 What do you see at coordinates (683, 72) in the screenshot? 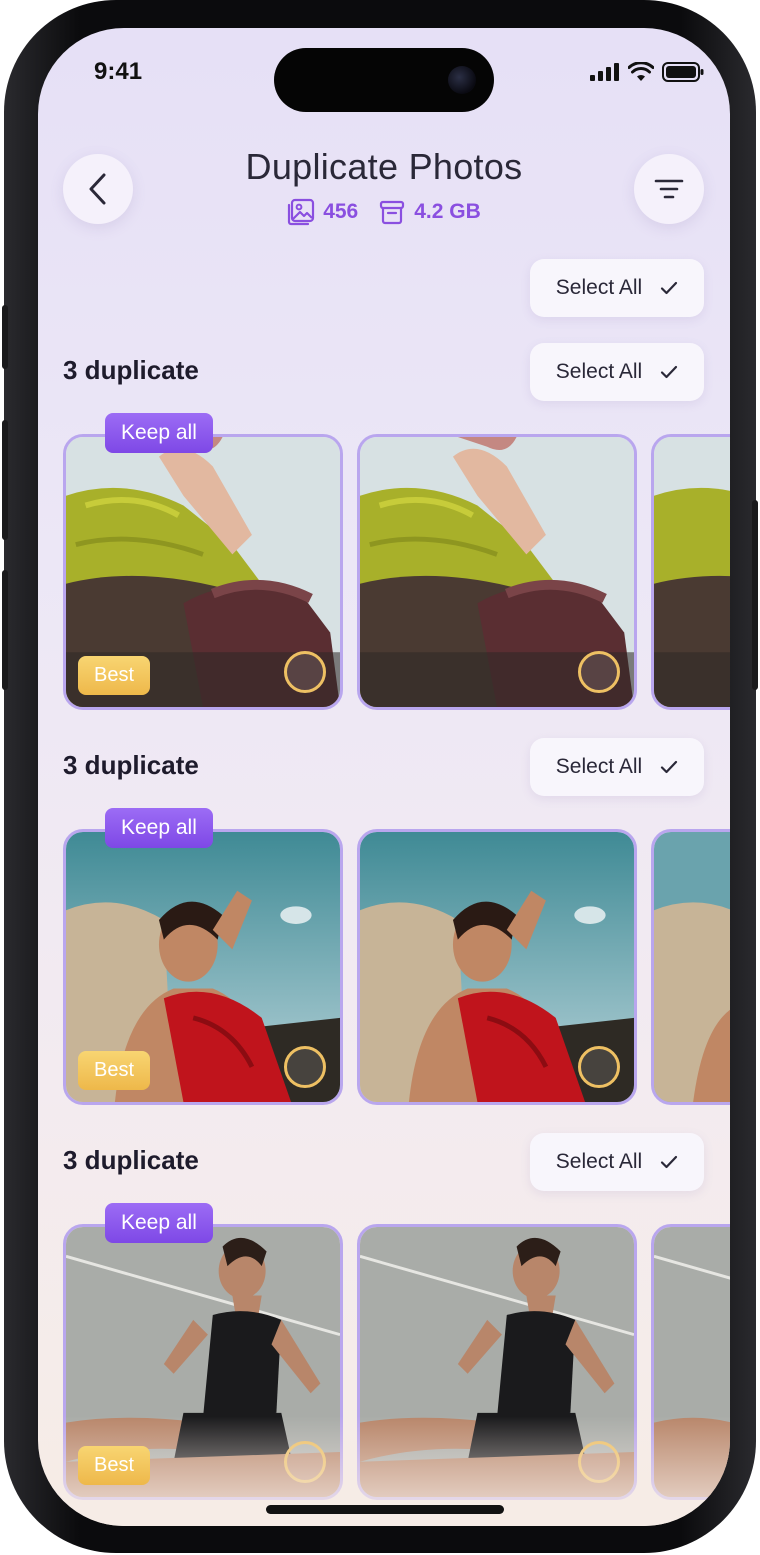
I see `battery-icon` at bounding box center [683, 72].